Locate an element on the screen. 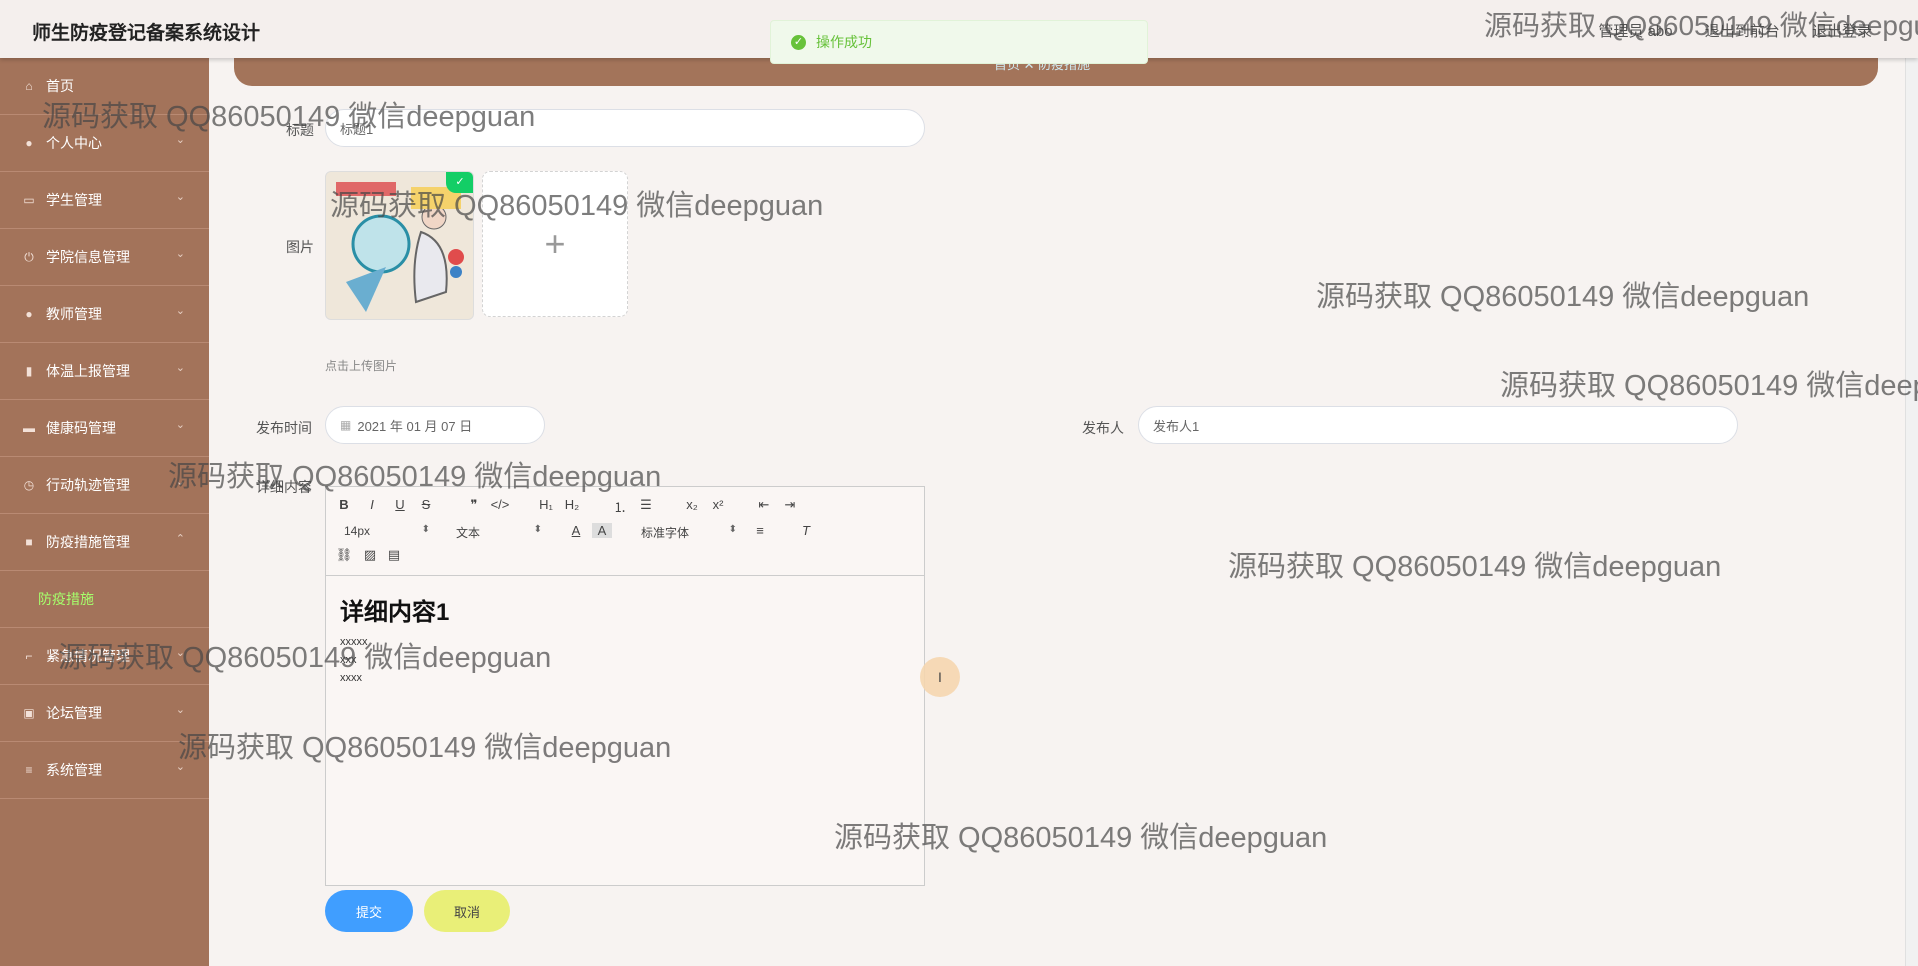 The image size is (1918, 966). subscript-icon: x₂ is located at coordinates (692, 504).